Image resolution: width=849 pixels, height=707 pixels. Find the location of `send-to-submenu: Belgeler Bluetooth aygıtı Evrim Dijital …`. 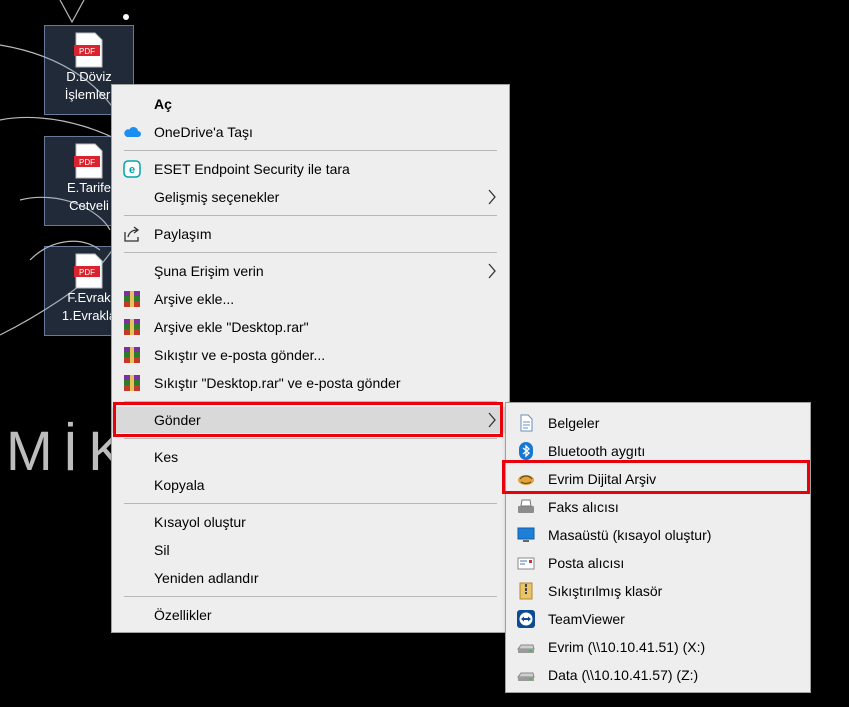

send-to-submenu: Belgeler Bluetooth aygıtı Evrim Dijital … is located at coordinates (658, 547).